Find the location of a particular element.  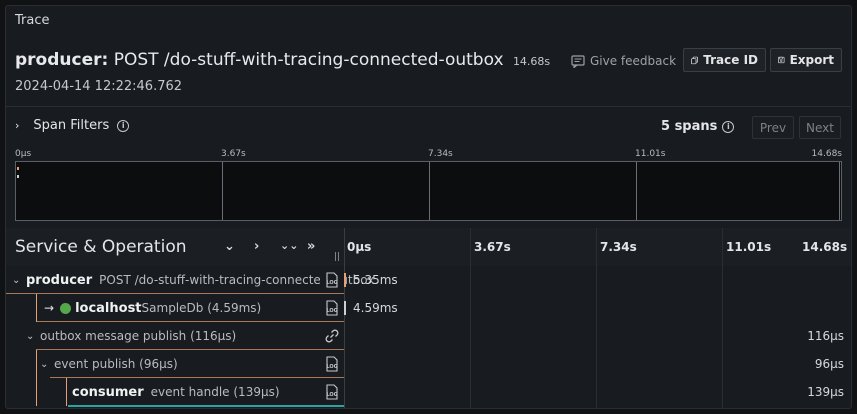

consumer-span-underline is located at coordinates (206, 406).